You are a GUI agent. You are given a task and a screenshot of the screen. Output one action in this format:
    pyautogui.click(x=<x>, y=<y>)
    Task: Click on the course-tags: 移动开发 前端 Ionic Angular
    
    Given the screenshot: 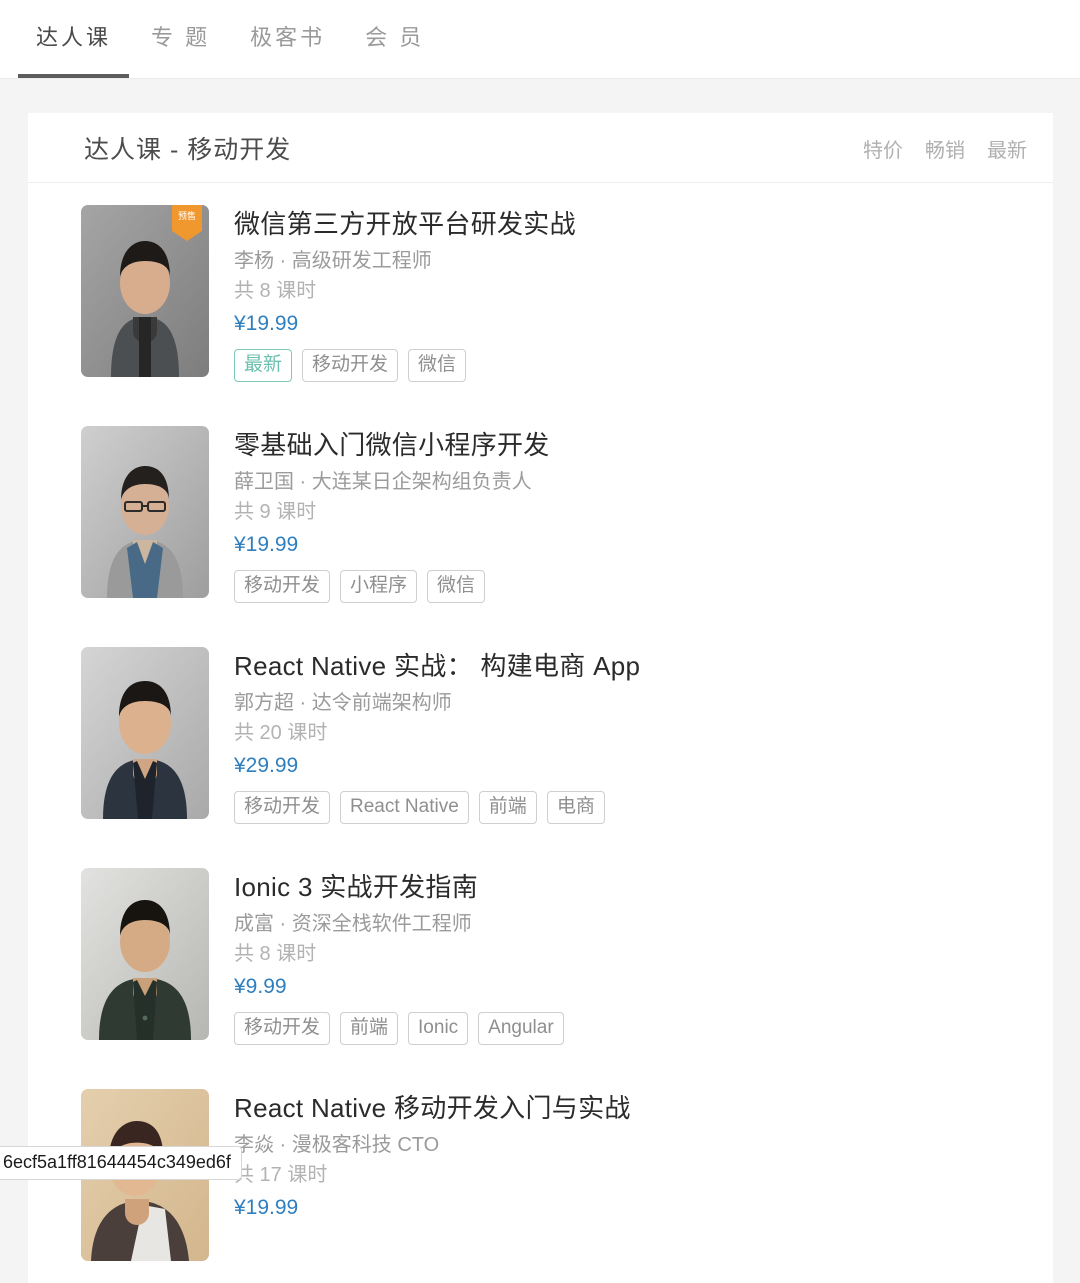 What is the action you would take?
    pyautogui.click(x=399, y=1028)
    